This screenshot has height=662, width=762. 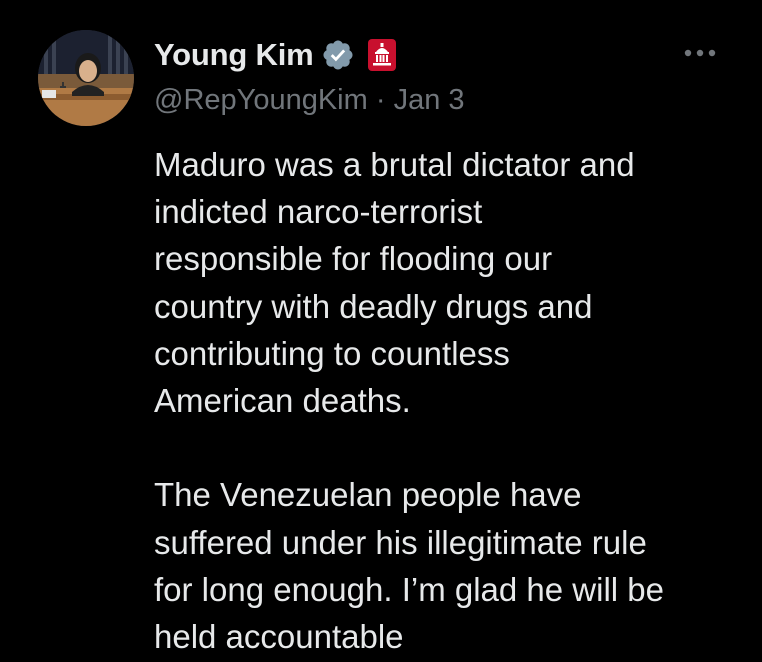 I want to click on avatar-photo, so click(x=86, y=78).